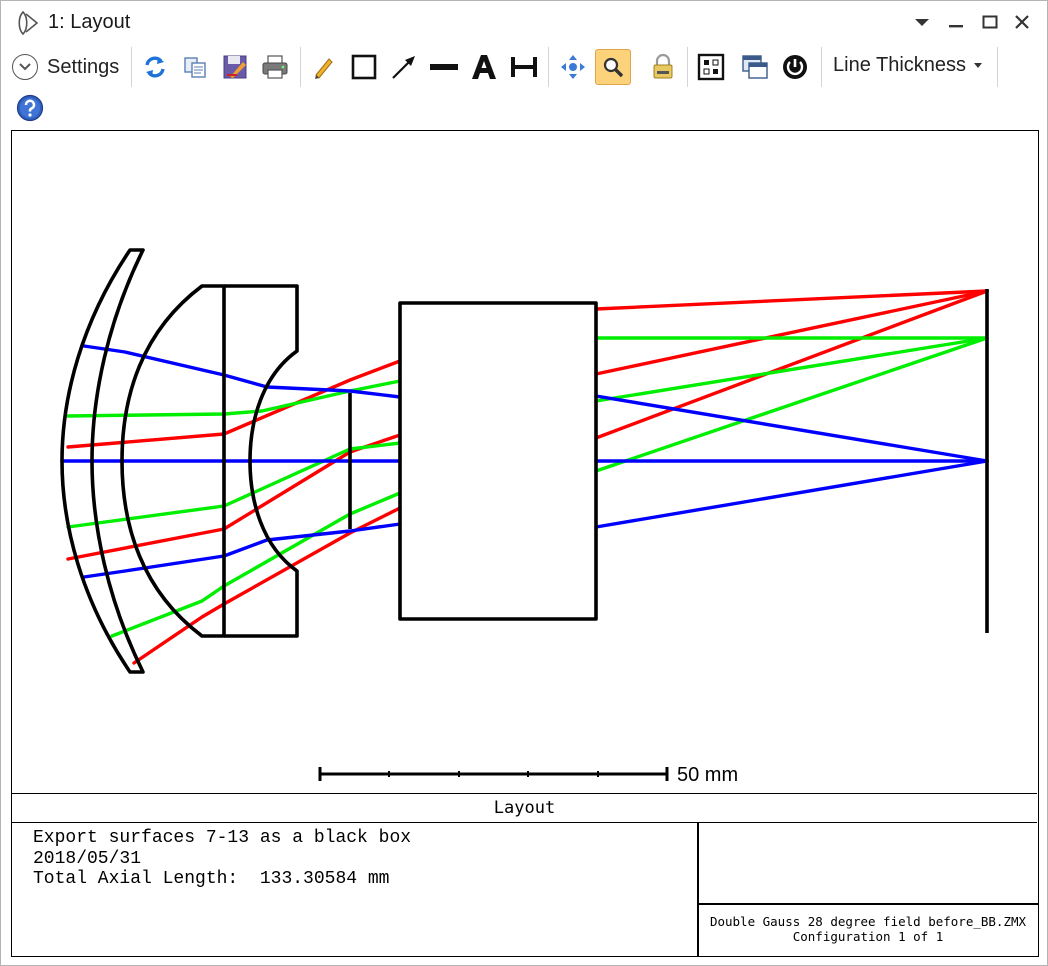  I want to click on zoom-icon, so click(613, 67).